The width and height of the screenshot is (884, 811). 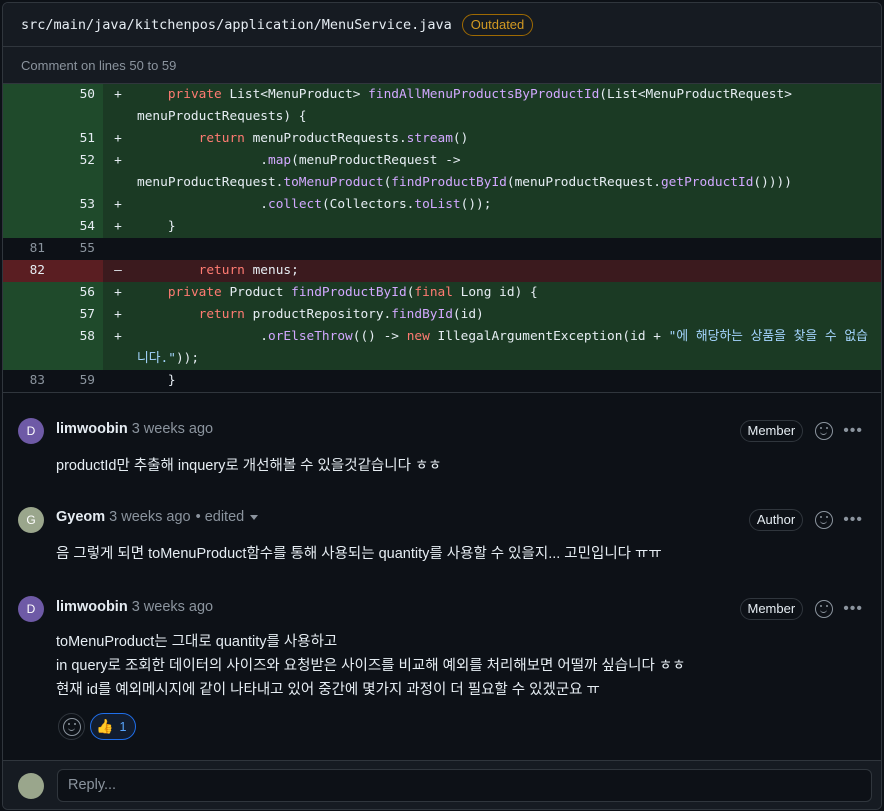 I want to click on diff-line: 83 59 }, so click(x=442, y=381).